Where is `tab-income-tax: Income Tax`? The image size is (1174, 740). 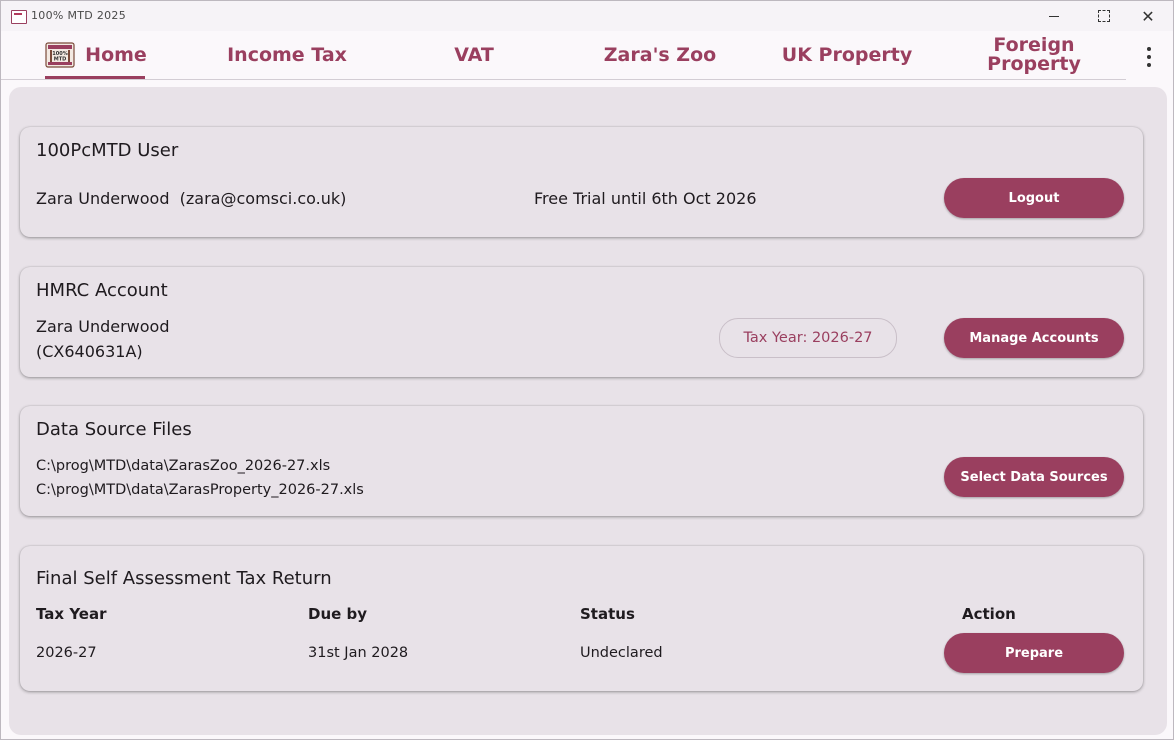 tab-income-tax: Income Tax is located at coordinates (287, 55).